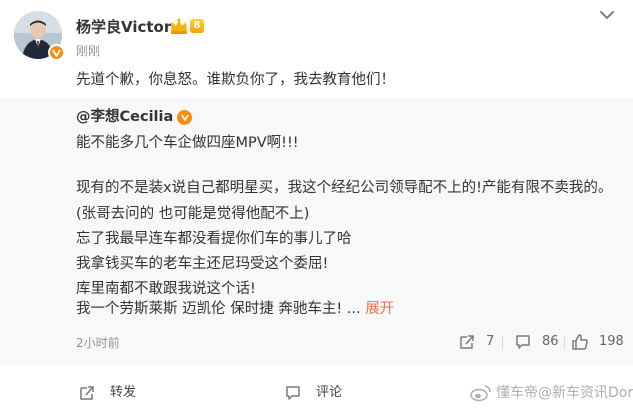 The height and width of the screenshot is (412, 633). What do you see at coordinates (379, 309) in the screenshot?
I see `expand-link: 展开` at bounding box center [379, 309].